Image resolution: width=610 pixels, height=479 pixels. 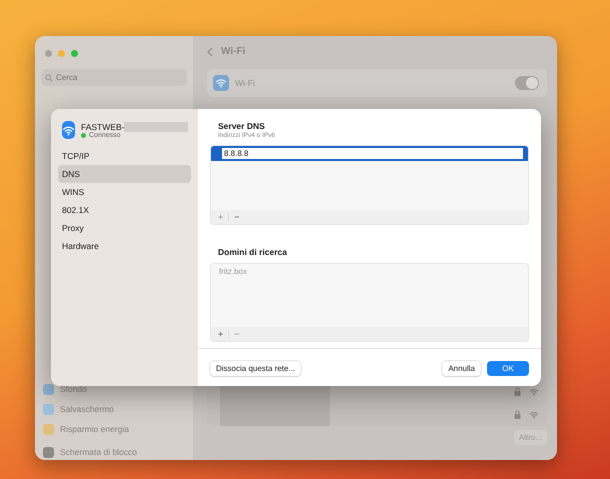 I want to click on sidebar-tab: DNS, so click(x=124, y=174).